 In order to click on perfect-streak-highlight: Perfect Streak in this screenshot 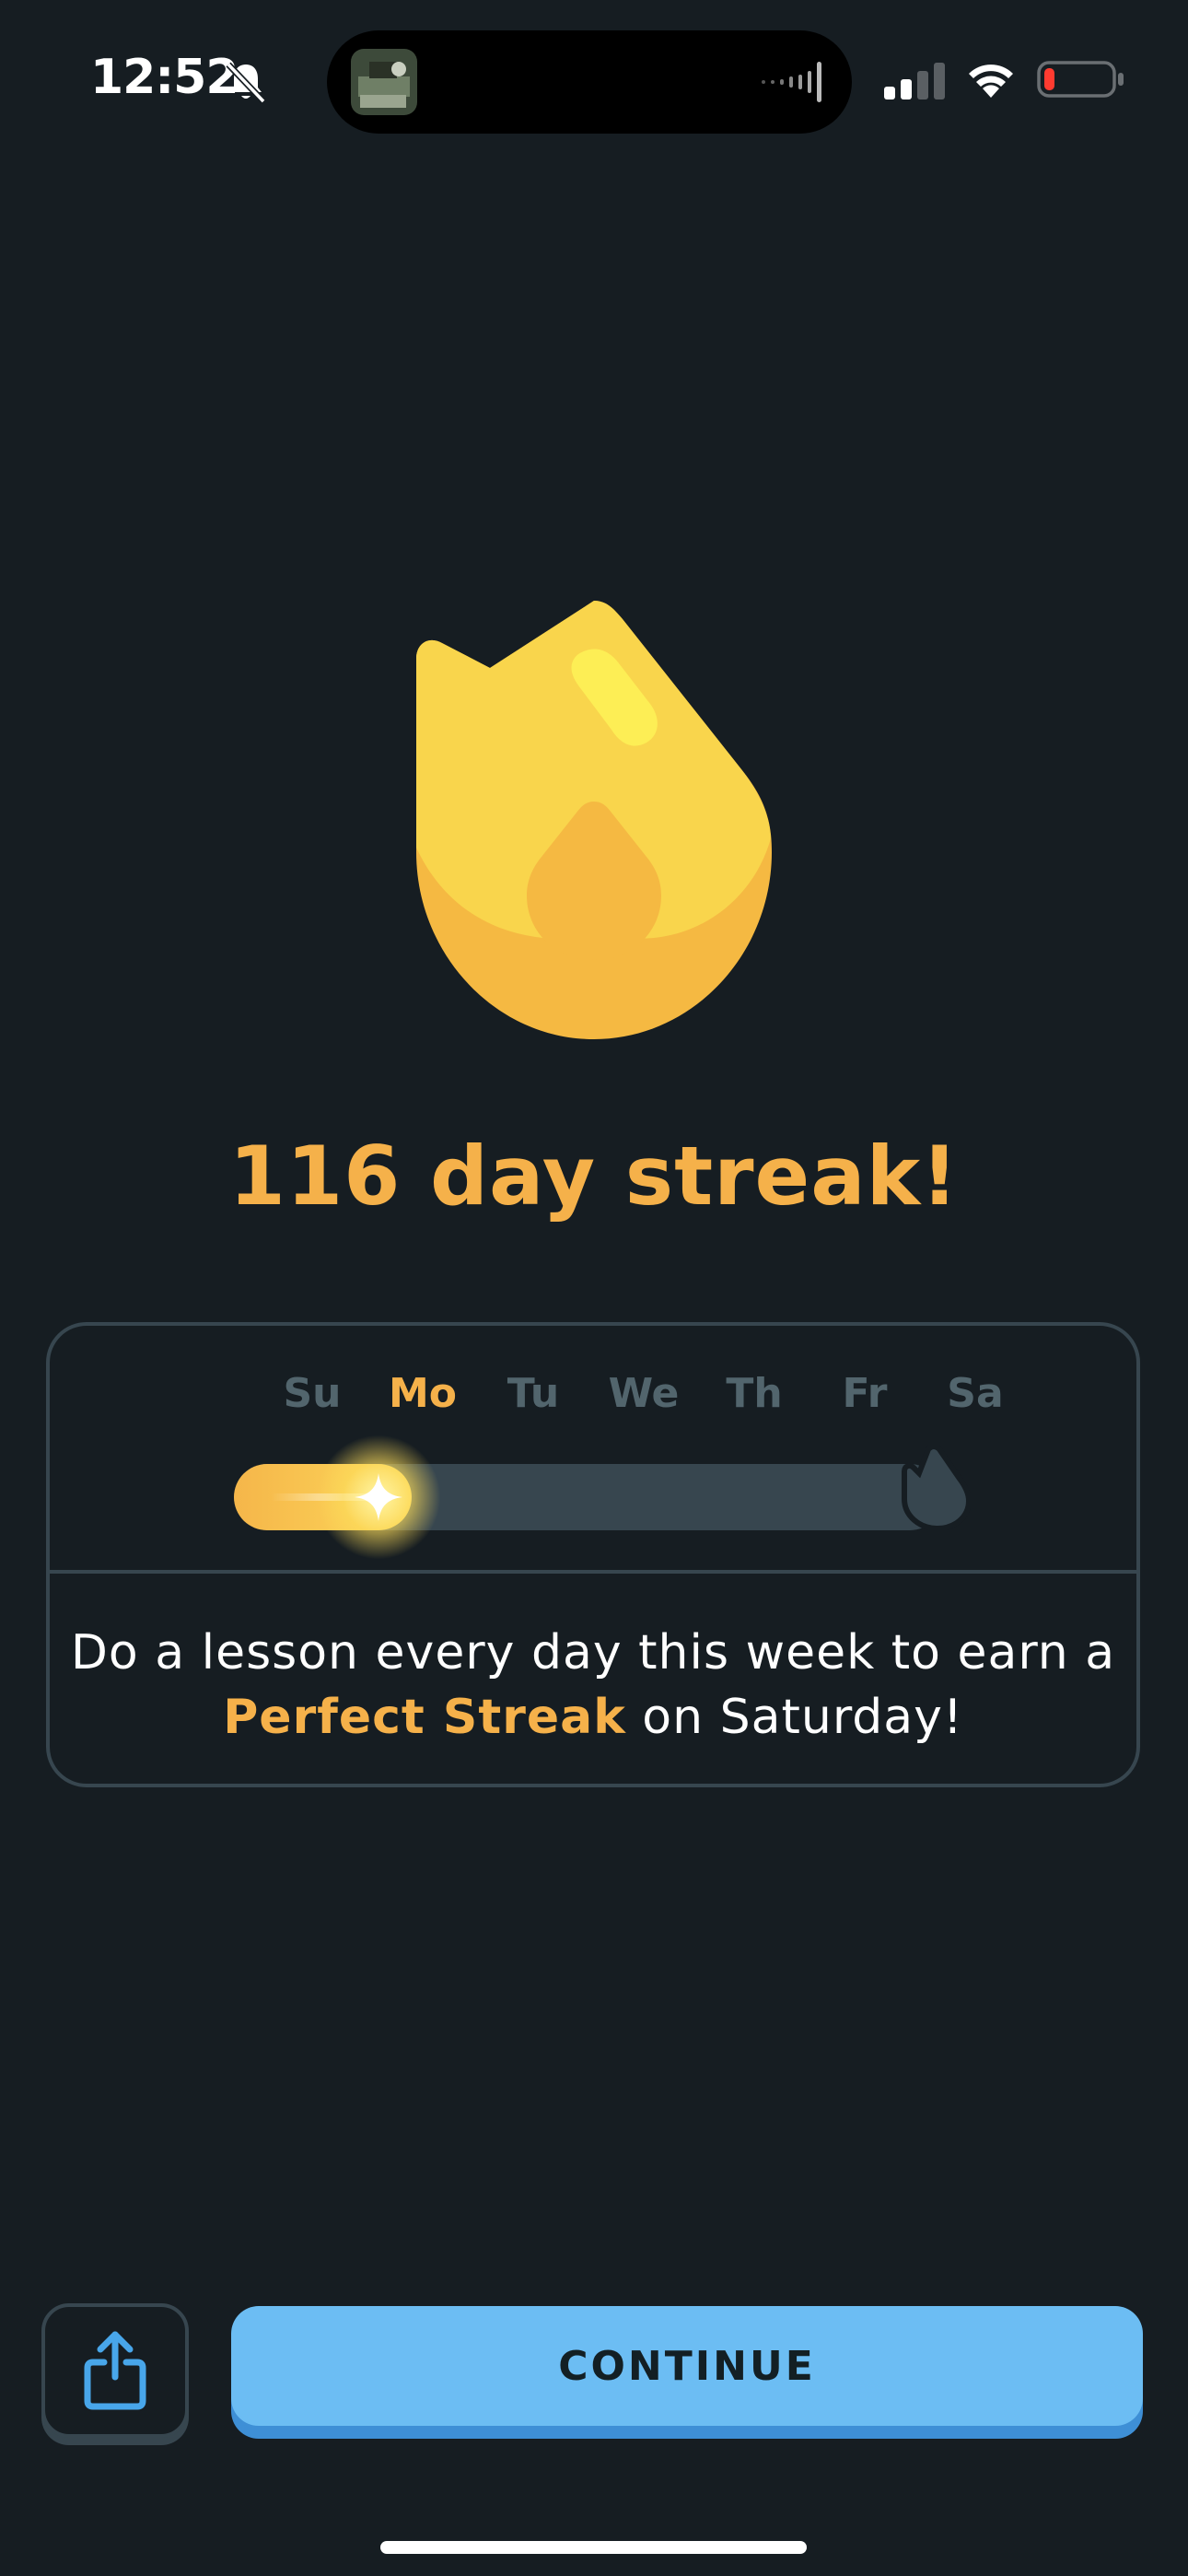, I will do `click(424, 1717)`.